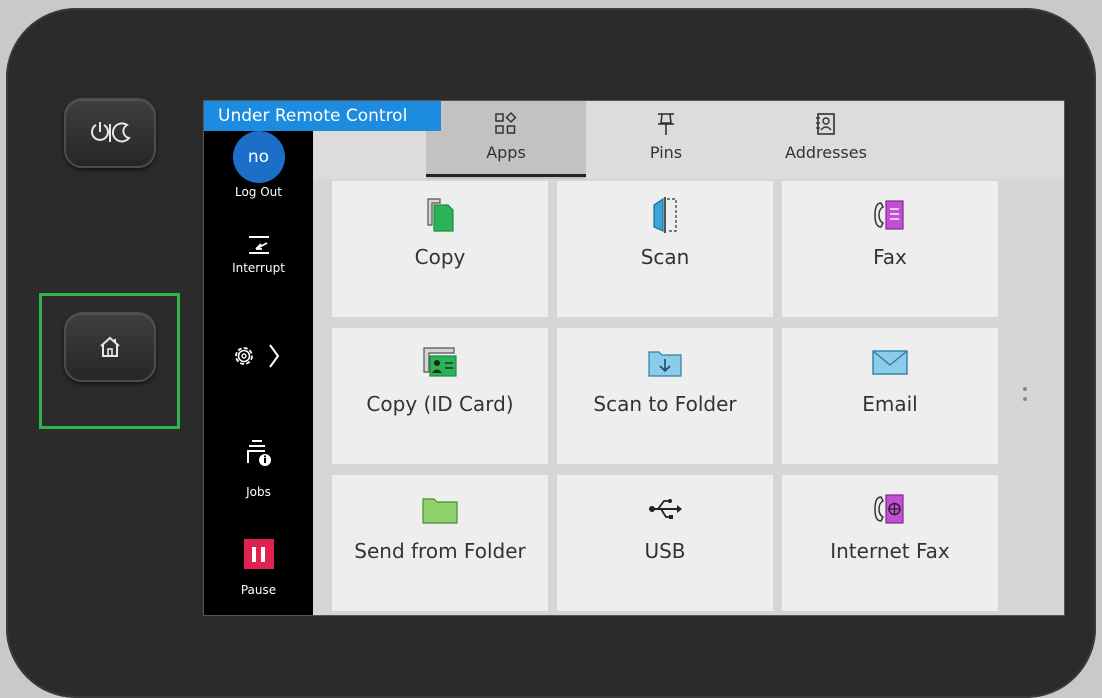  Describe the element at coordinates (506, 140) in the screenshot. I see `tab-apps: Apps` at that location.